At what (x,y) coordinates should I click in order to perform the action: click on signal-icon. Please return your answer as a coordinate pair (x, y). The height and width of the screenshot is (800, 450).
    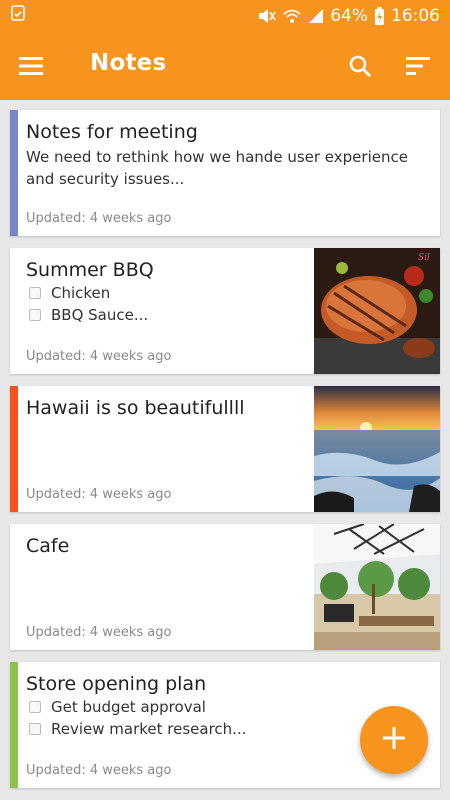
    Looking at the image, I should click on (316, 16).